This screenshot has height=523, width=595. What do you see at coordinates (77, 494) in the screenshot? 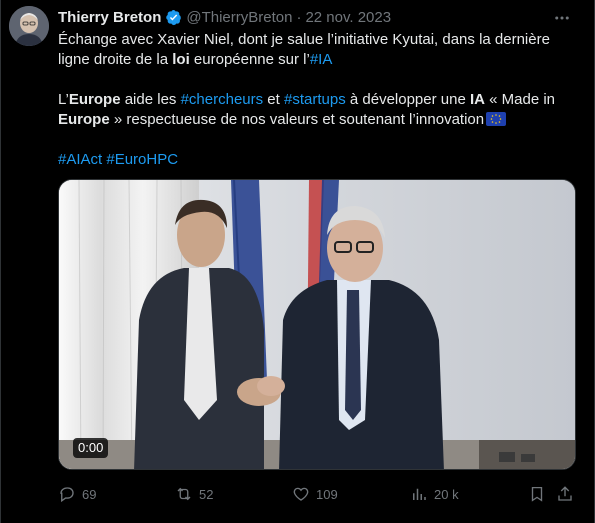
I see `reply-button: 69` at bounding box center [77, 494].